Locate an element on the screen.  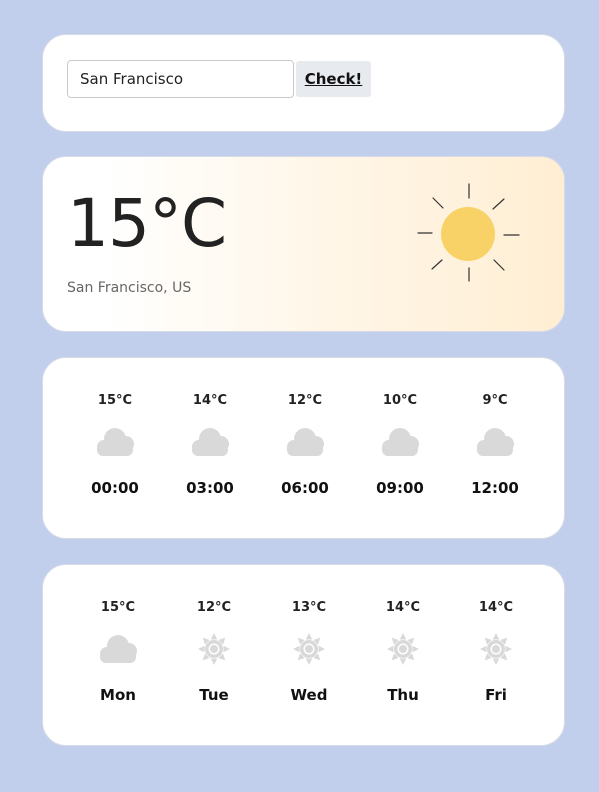
daily-item: 14°C Thu is located at coordinates (403, 655).